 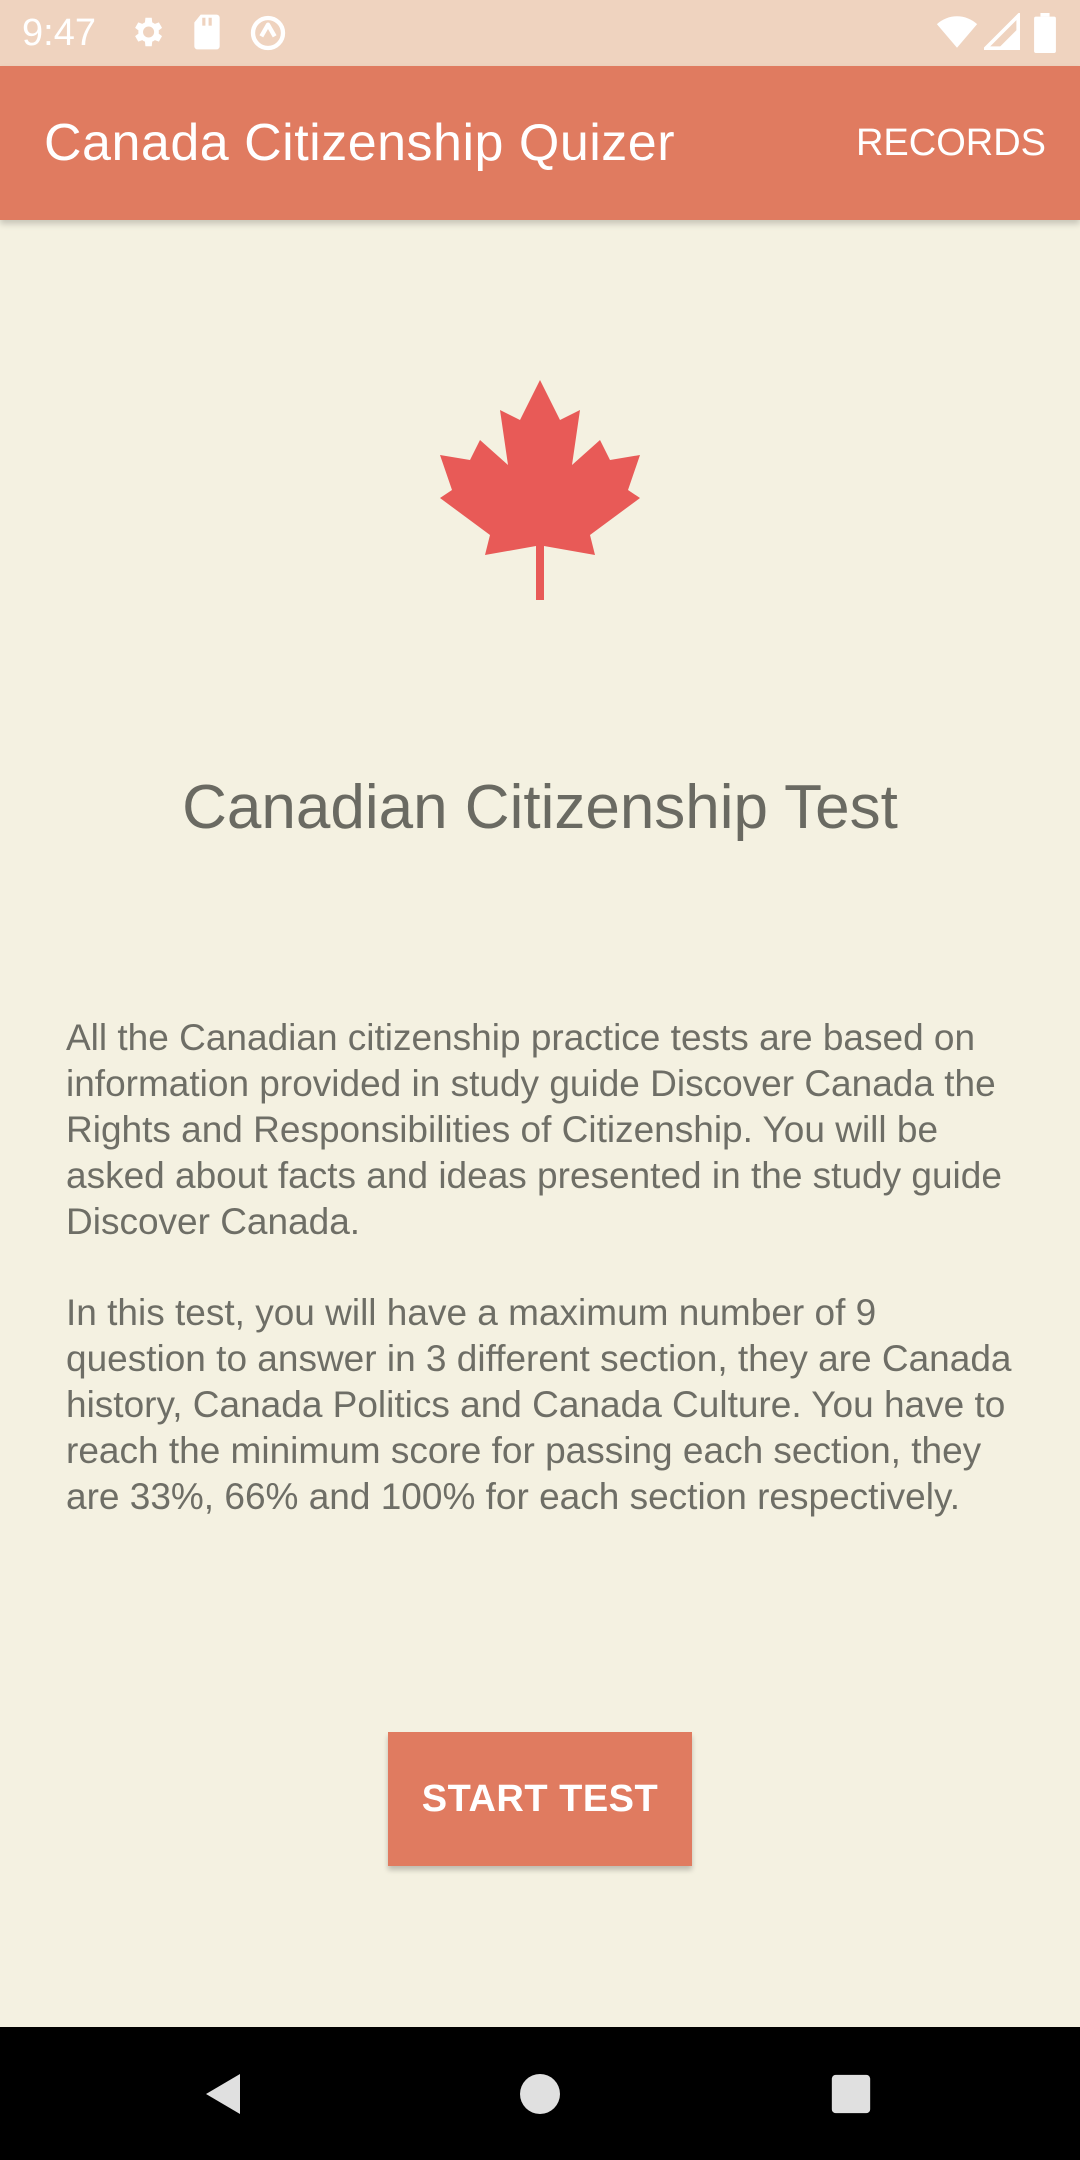 What do you see at coordinates (59, 33) in the screenshot?
I see `status-time: 9:47` at bounding box center [59, 33].